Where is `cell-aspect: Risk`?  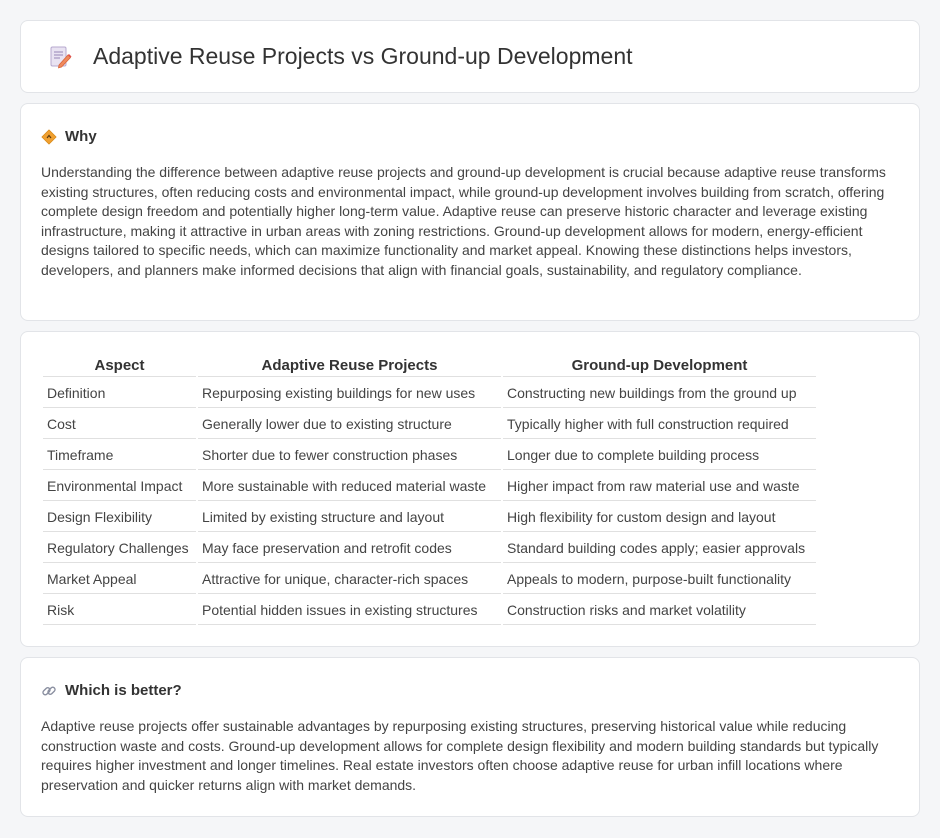 cell-aspect: Risk is located at coordinates (119, 610).